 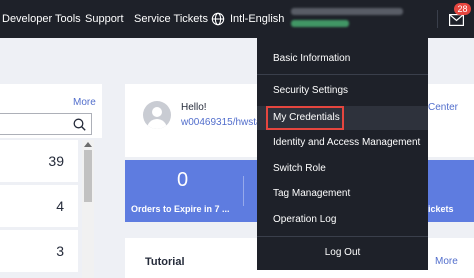 What do you see at coordinates (84, 102) in the screenshot?
I see `more-link-left: More` at bounding box center [84, 102].